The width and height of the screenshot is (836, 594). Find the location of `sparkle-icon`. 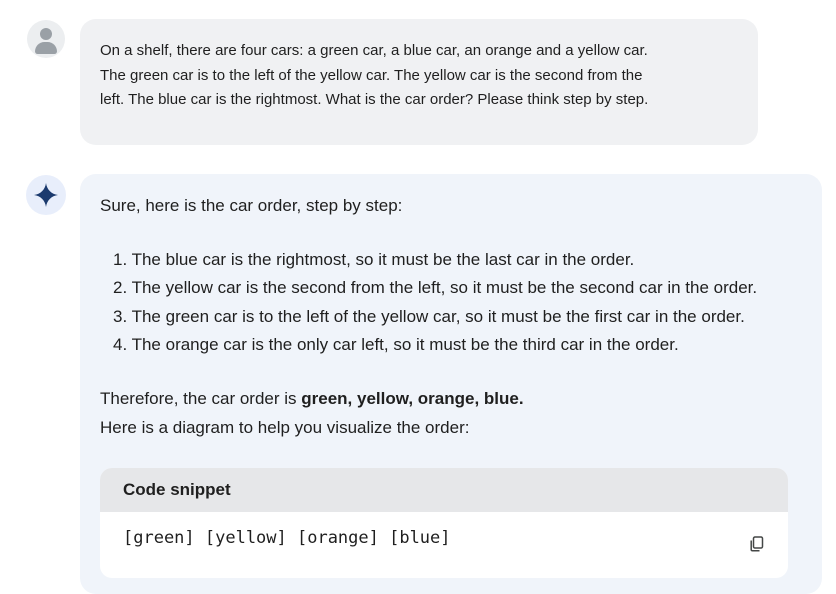

sparkle-icon is located at coordinates (46, 195).